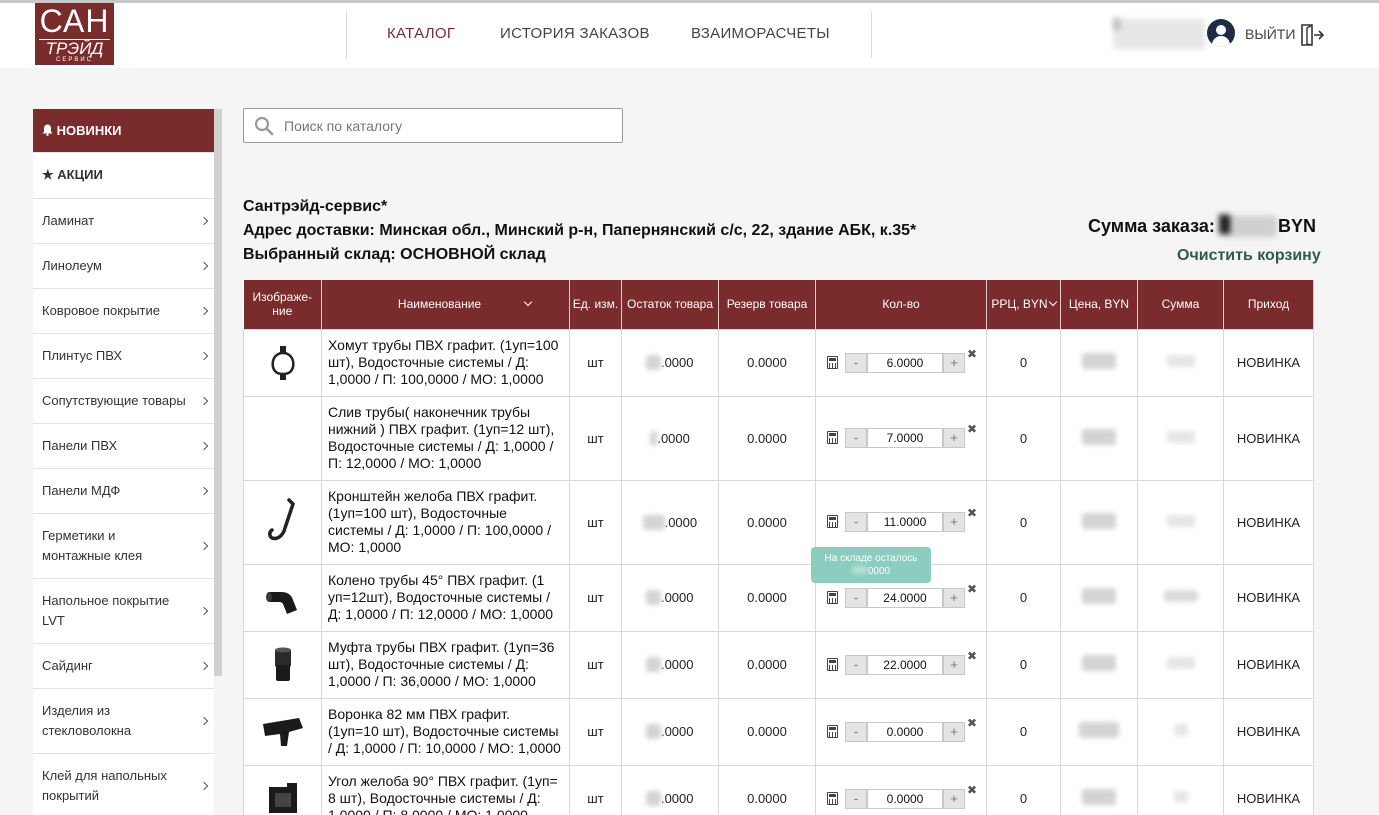 This screenshot has height=815, width=1379. I want to click on nav-divider, so click(346, 34).